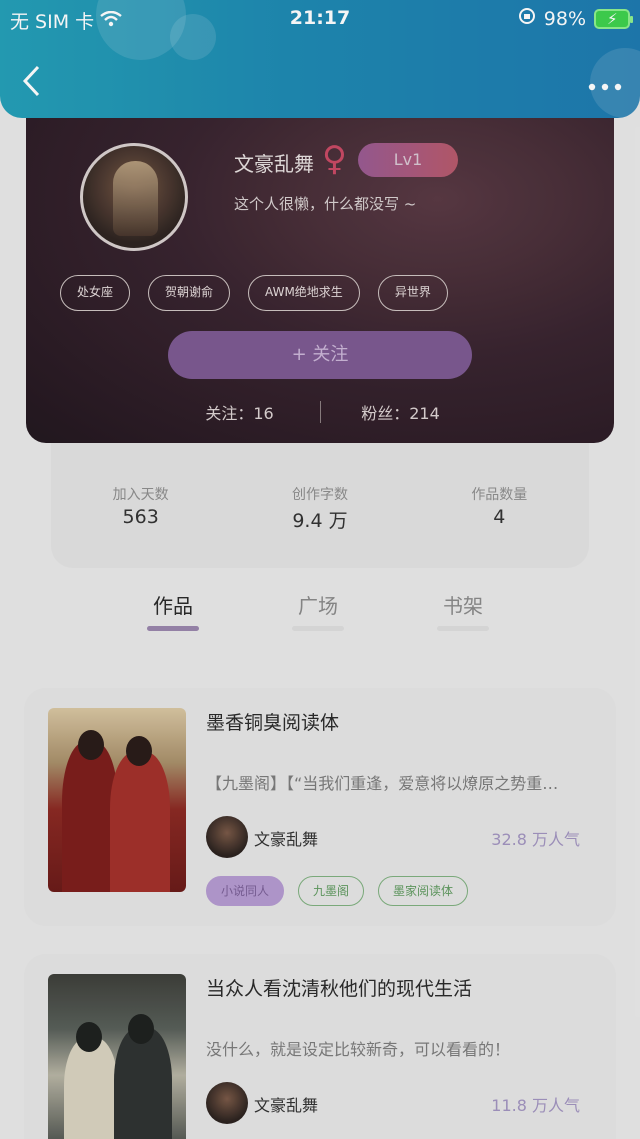  What do you see at coordinates (613, 18) in the screenshot?
I see `battery-icon: ⚡` at bounding box center [613, 18].